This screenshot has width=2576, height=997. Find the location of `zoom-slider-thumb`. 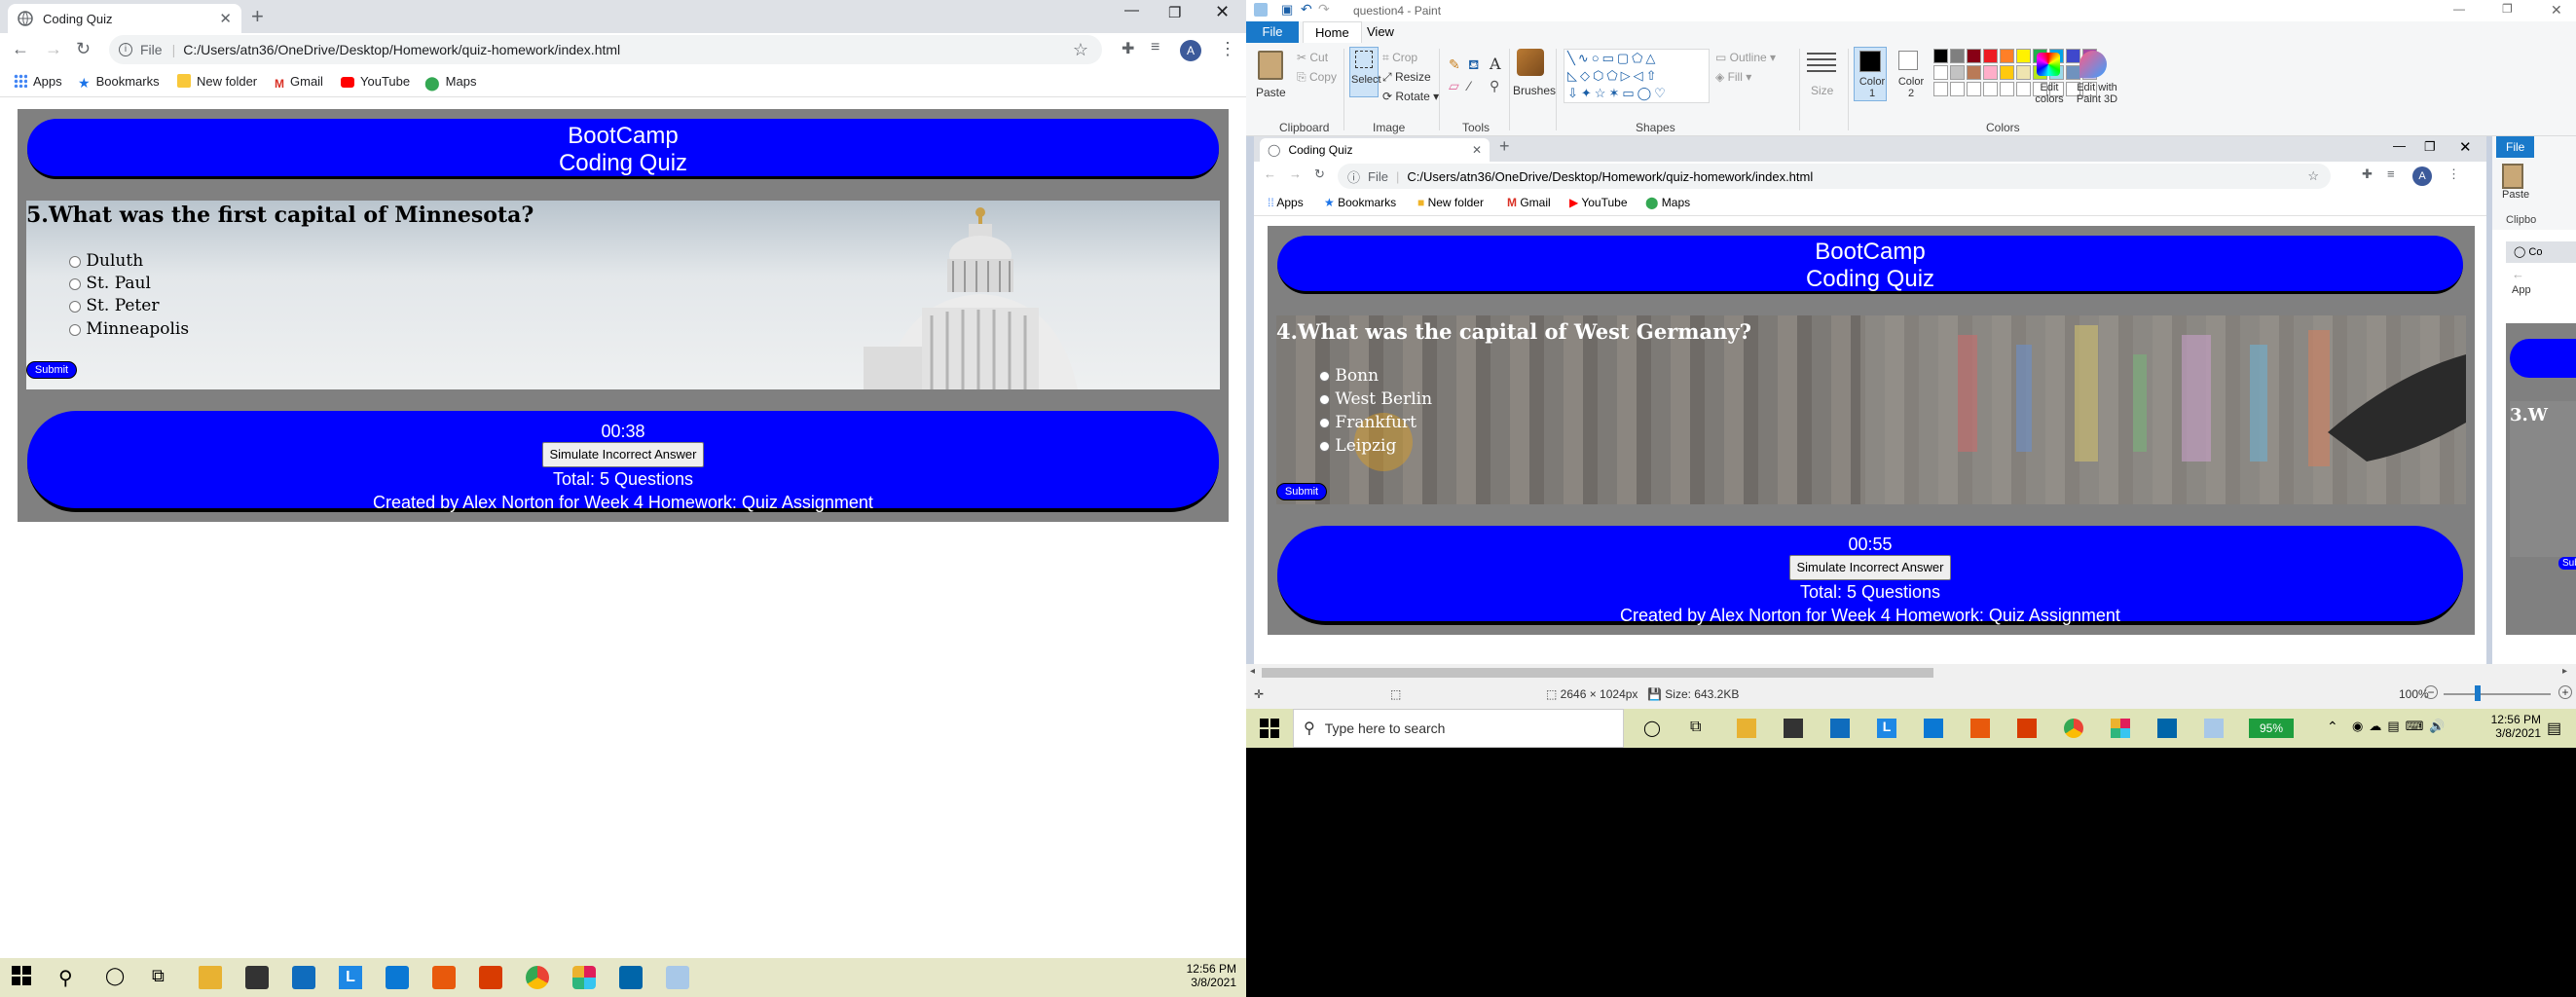

zoom-slider-thumb is located at coordinates (2478, 693).